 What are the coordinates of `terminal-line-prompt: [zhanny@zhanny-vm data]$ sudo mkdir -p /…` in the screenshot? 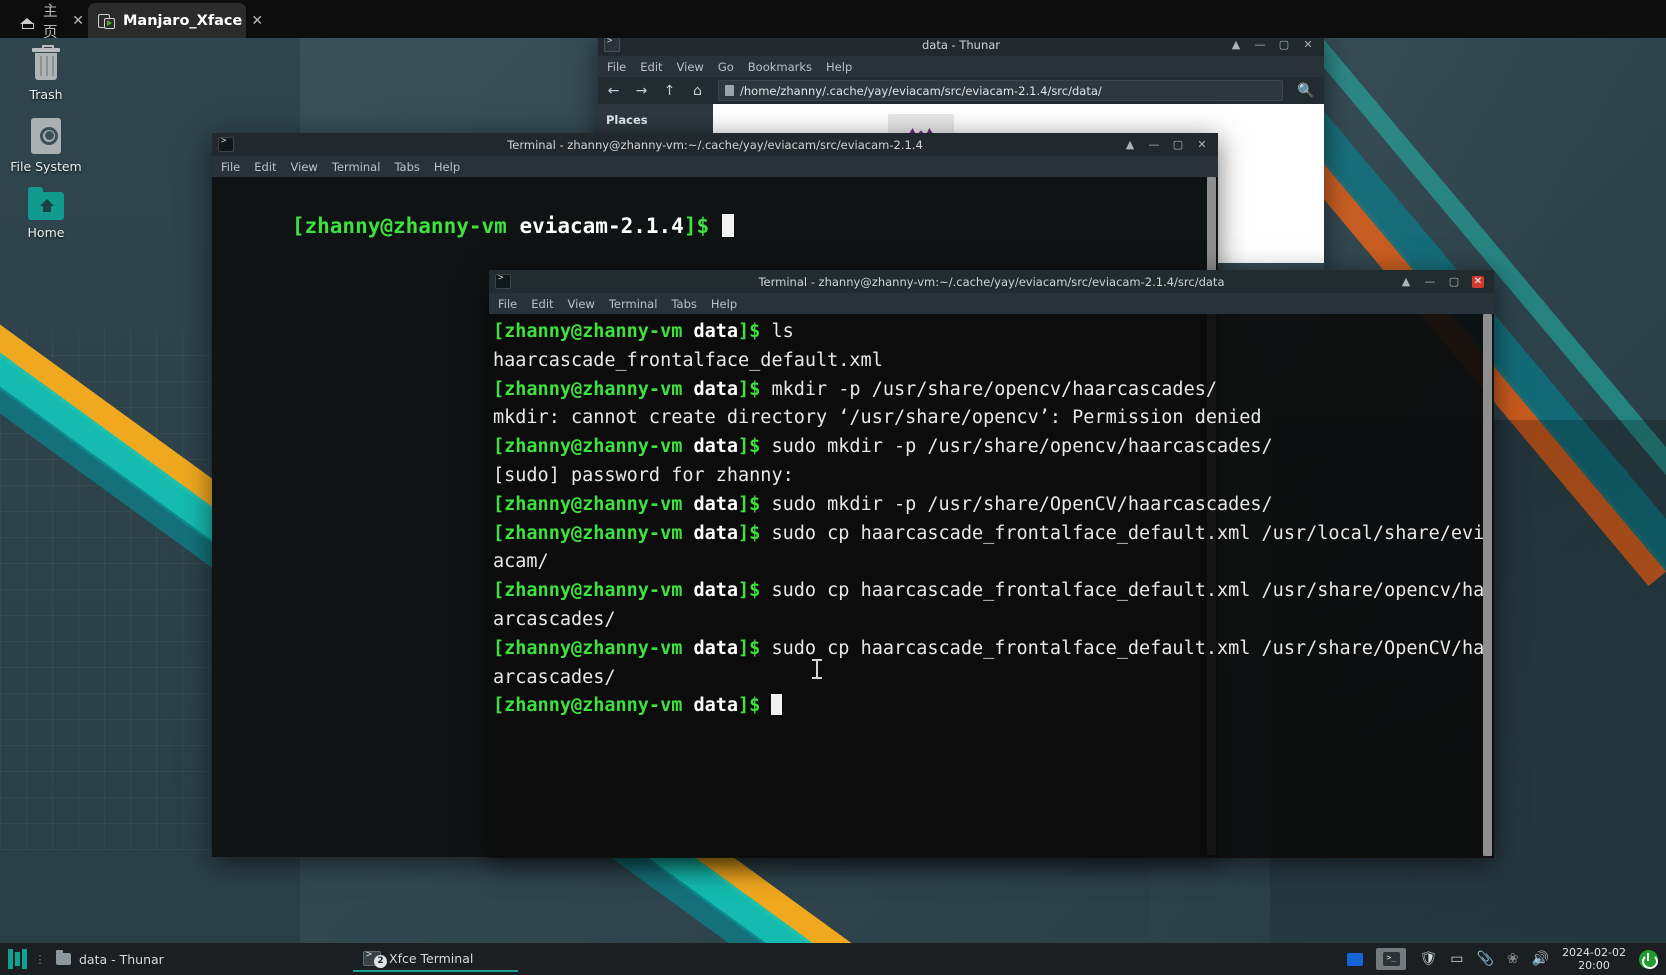 It's located at (990, 447).